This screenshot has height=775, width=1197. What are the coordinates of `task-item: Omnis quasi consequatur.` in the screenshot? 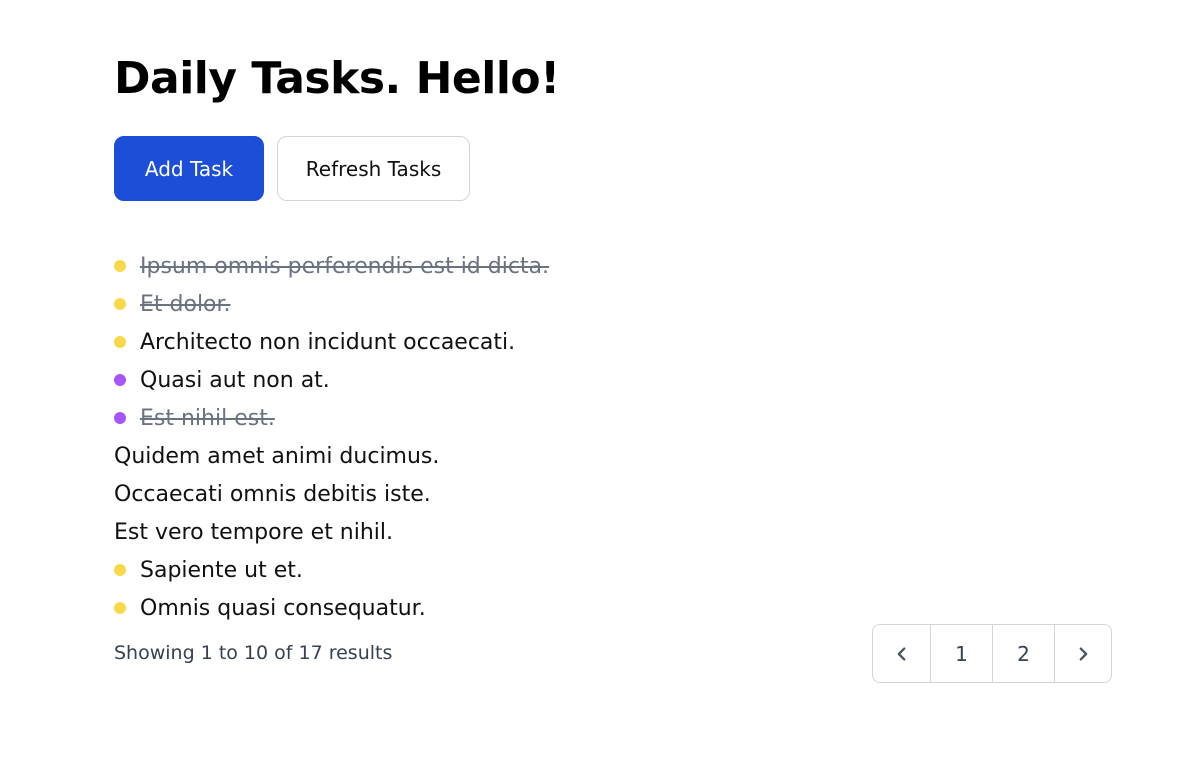 It's located at (331, 608).